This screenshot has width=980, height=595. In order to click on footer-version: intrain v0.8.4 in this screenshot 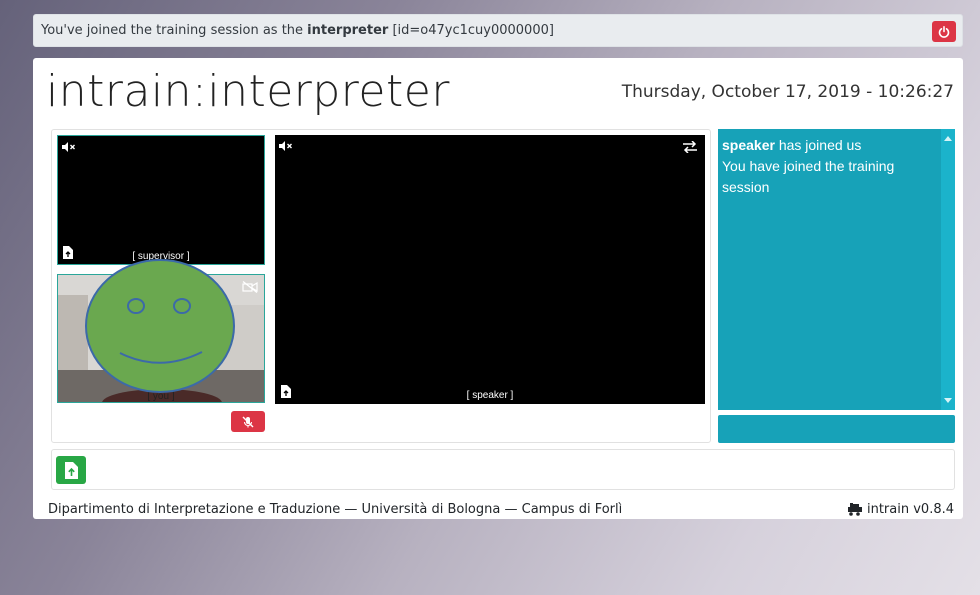, I will do `click(900, 509)`.